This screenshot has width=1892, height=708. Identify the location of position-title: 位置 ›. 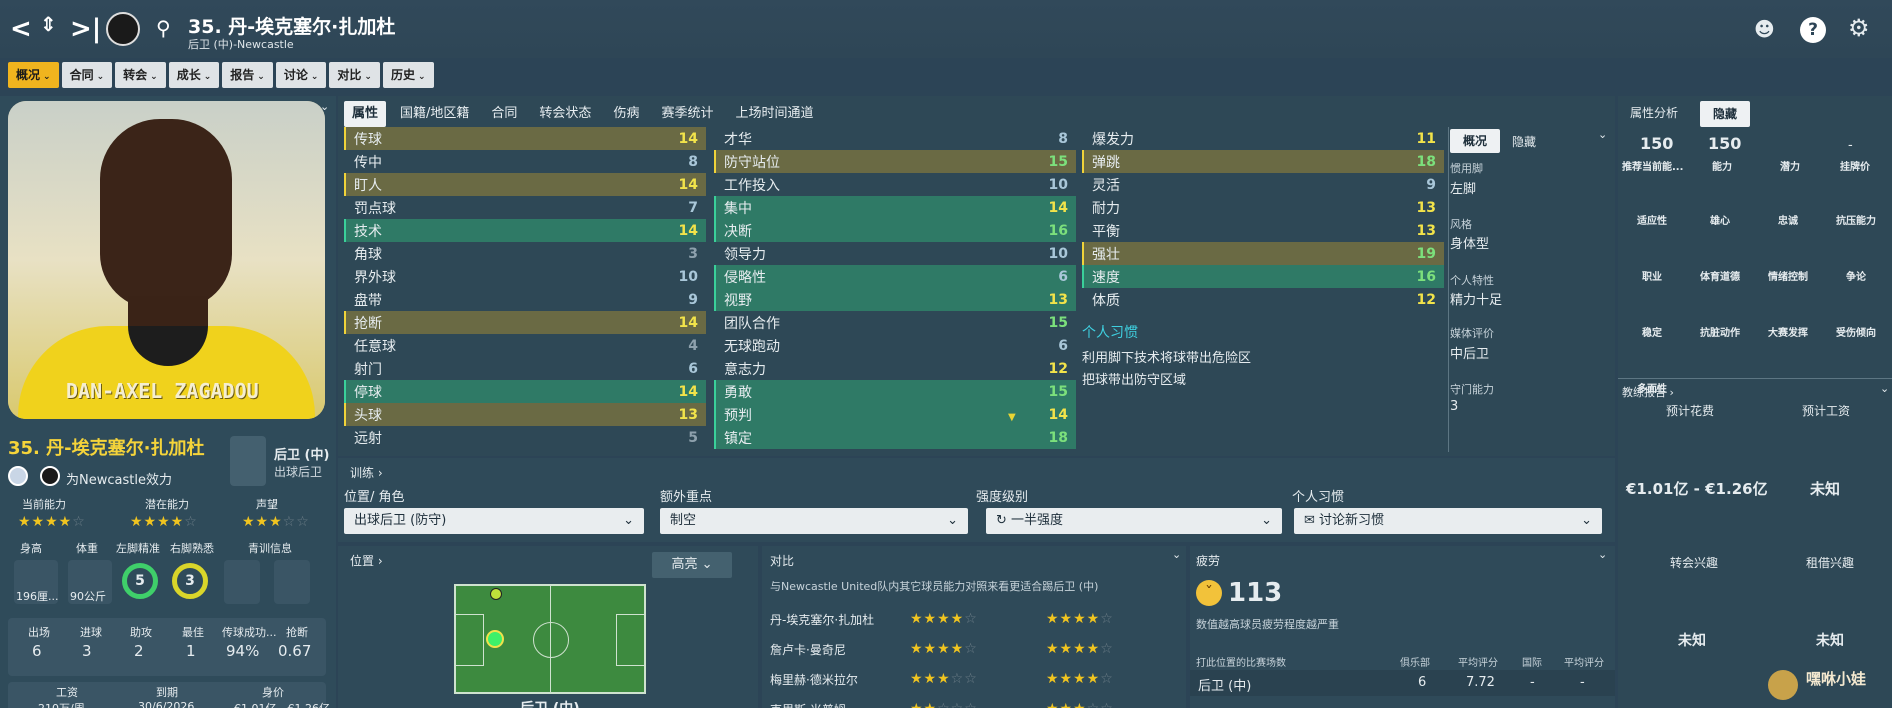
(366, 560).